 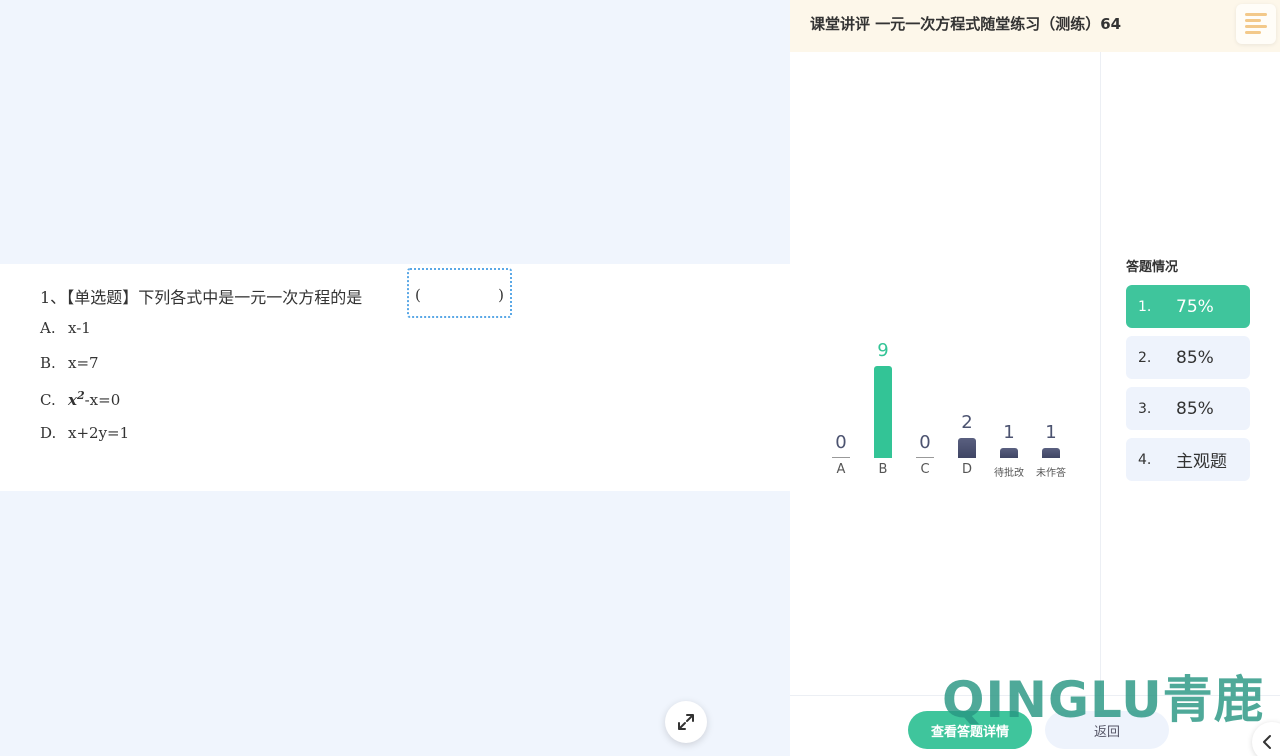 I want to click on status-item-1: 1. 75%, so click(x=1188, y=306).